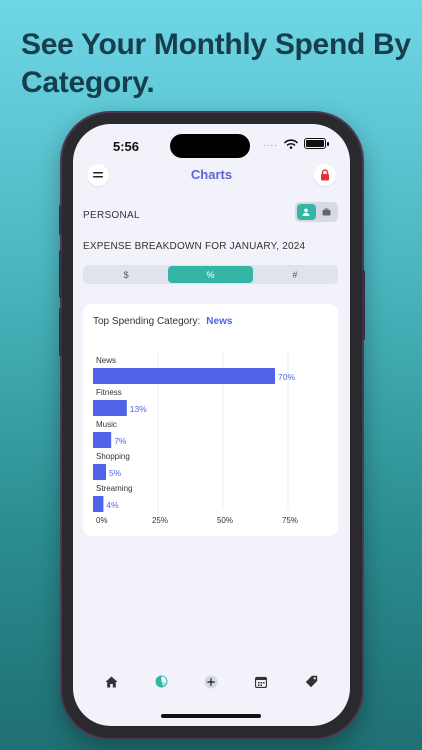 The image size is (422, 750). I want to click on power-button, so click(363, 305).